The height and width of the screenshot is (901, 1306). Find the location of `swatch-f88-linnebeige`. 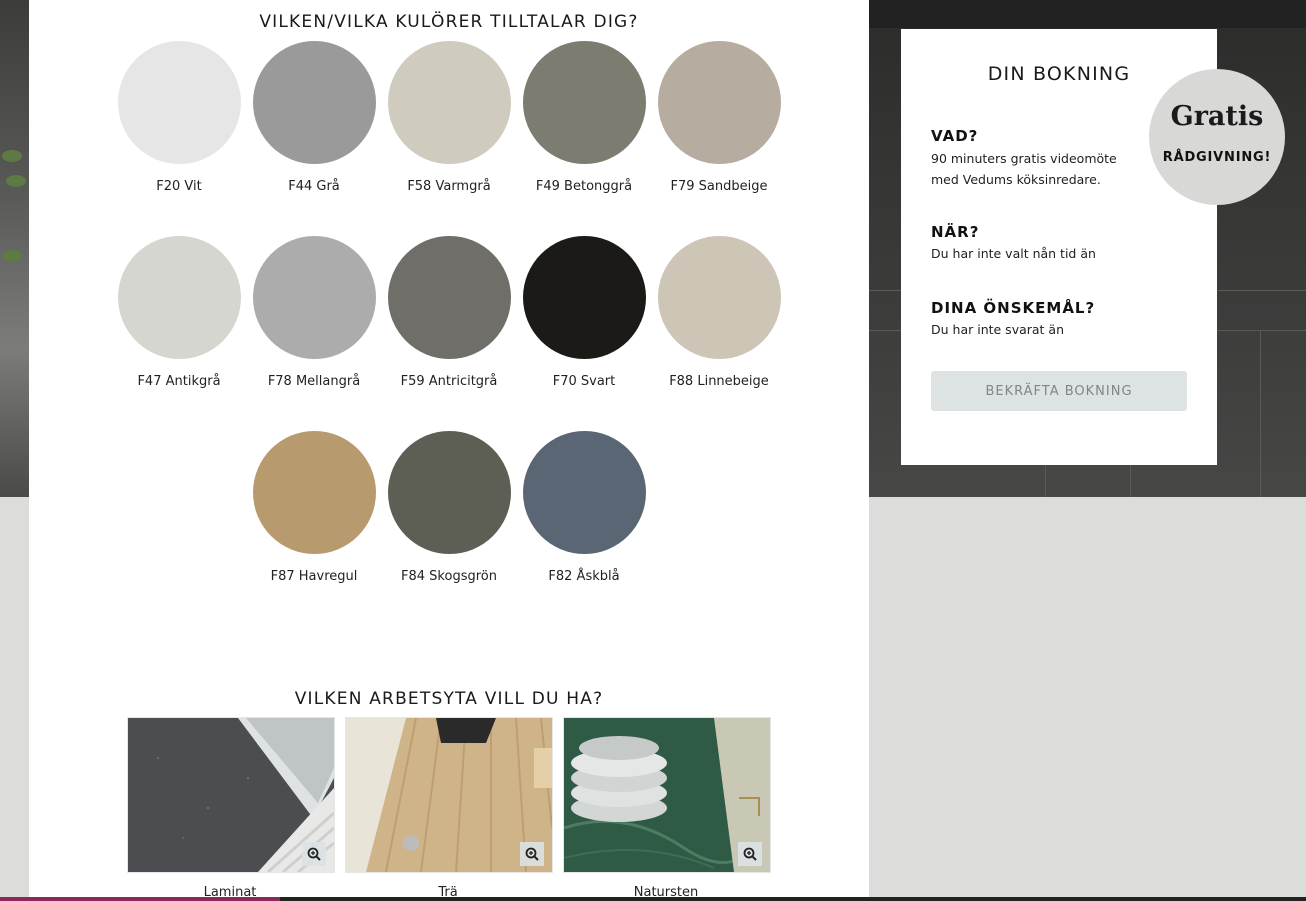

swatch-f88-linnebeige is located at coordinates (719, 297).